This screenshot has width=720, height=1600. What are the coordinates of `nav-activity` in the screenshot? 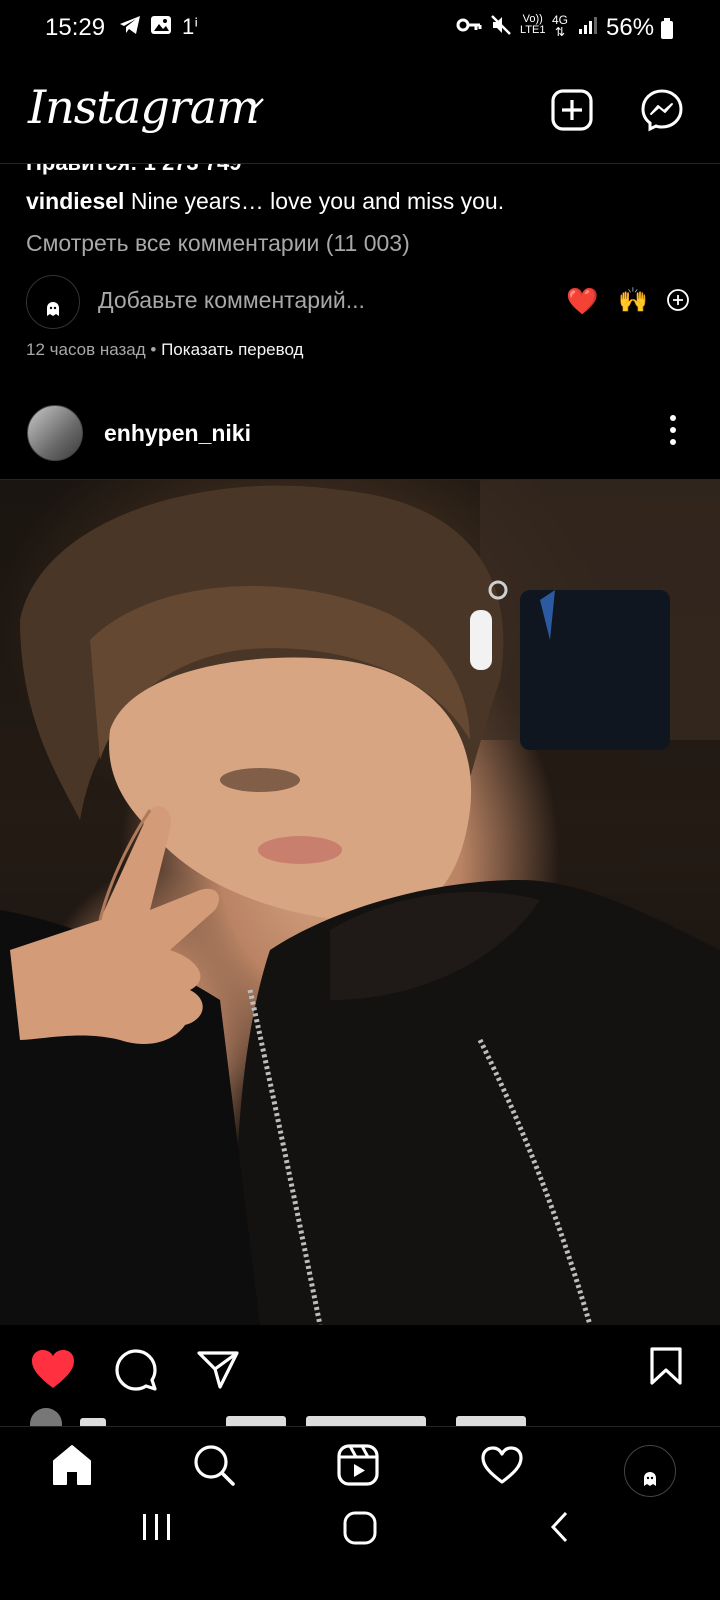 It's located at (502, 1467).